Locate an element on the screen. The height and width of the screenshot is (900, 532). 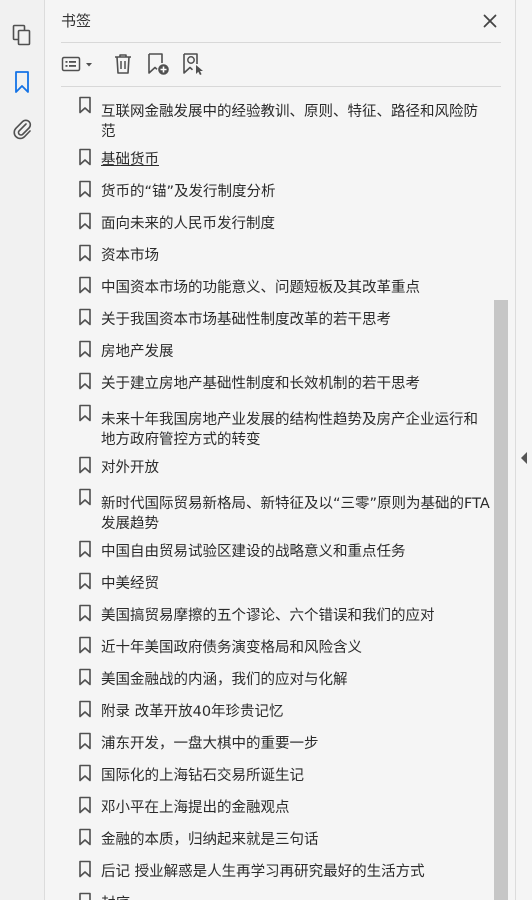
list-options-icon is located at coordinates (76, 64).